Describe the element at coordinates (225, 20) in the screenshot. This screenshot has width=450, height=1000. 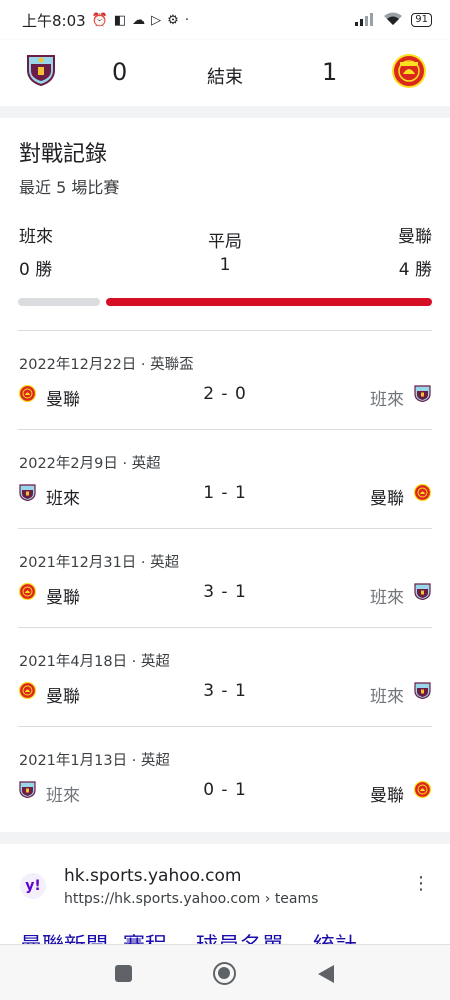
I see `status-bar: 上午8:03 ⏰ ◧ ☁ ▷ ⚙ · 91` at that location.